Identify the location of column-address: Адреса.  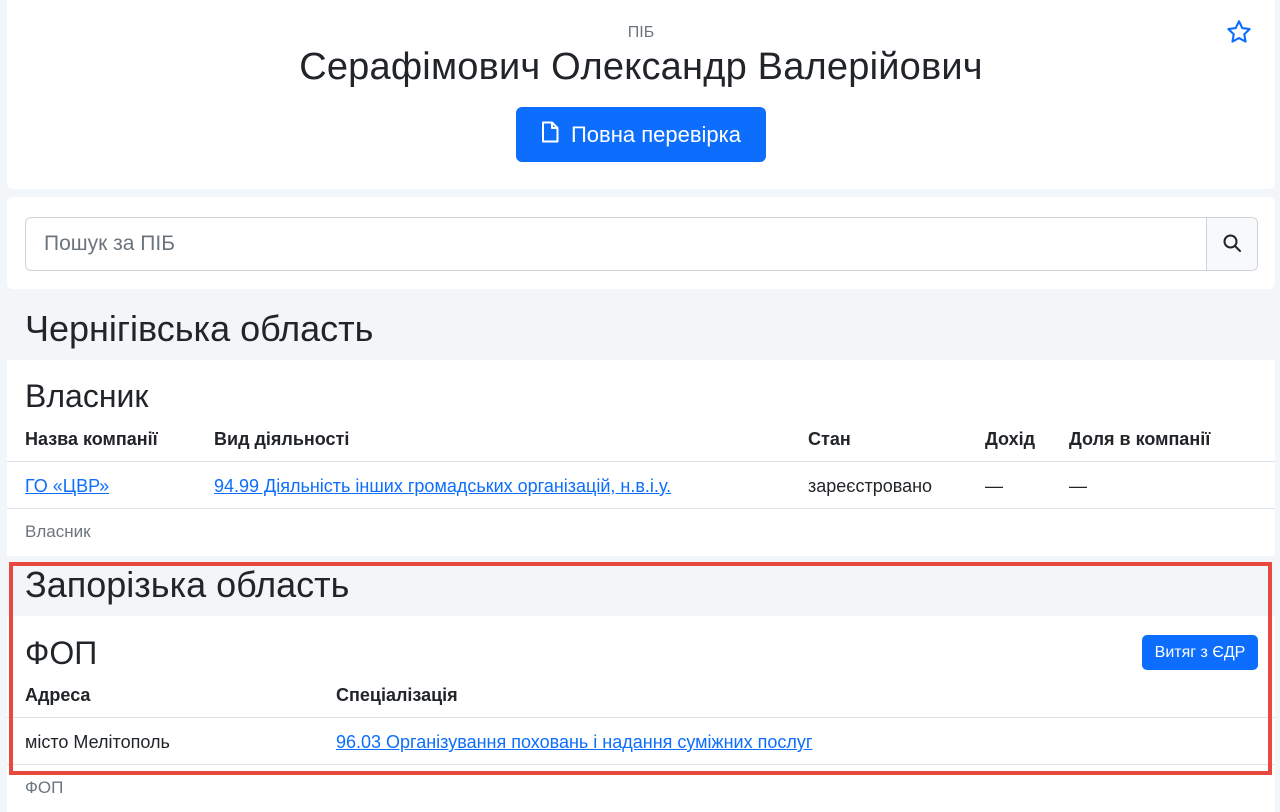
(58, 695).